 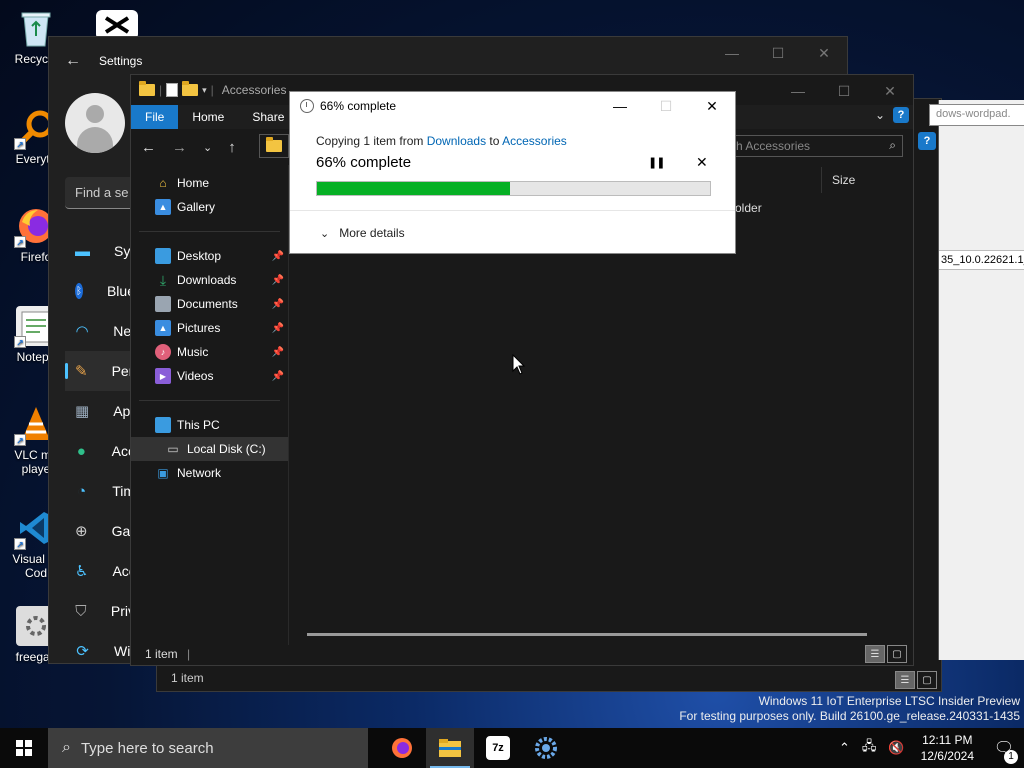 What do you see at coordinates (100, 651) in the screenshot?
I see `settings-nav-windows-update: ⟳ Wir` at bounding box center [100, 651].